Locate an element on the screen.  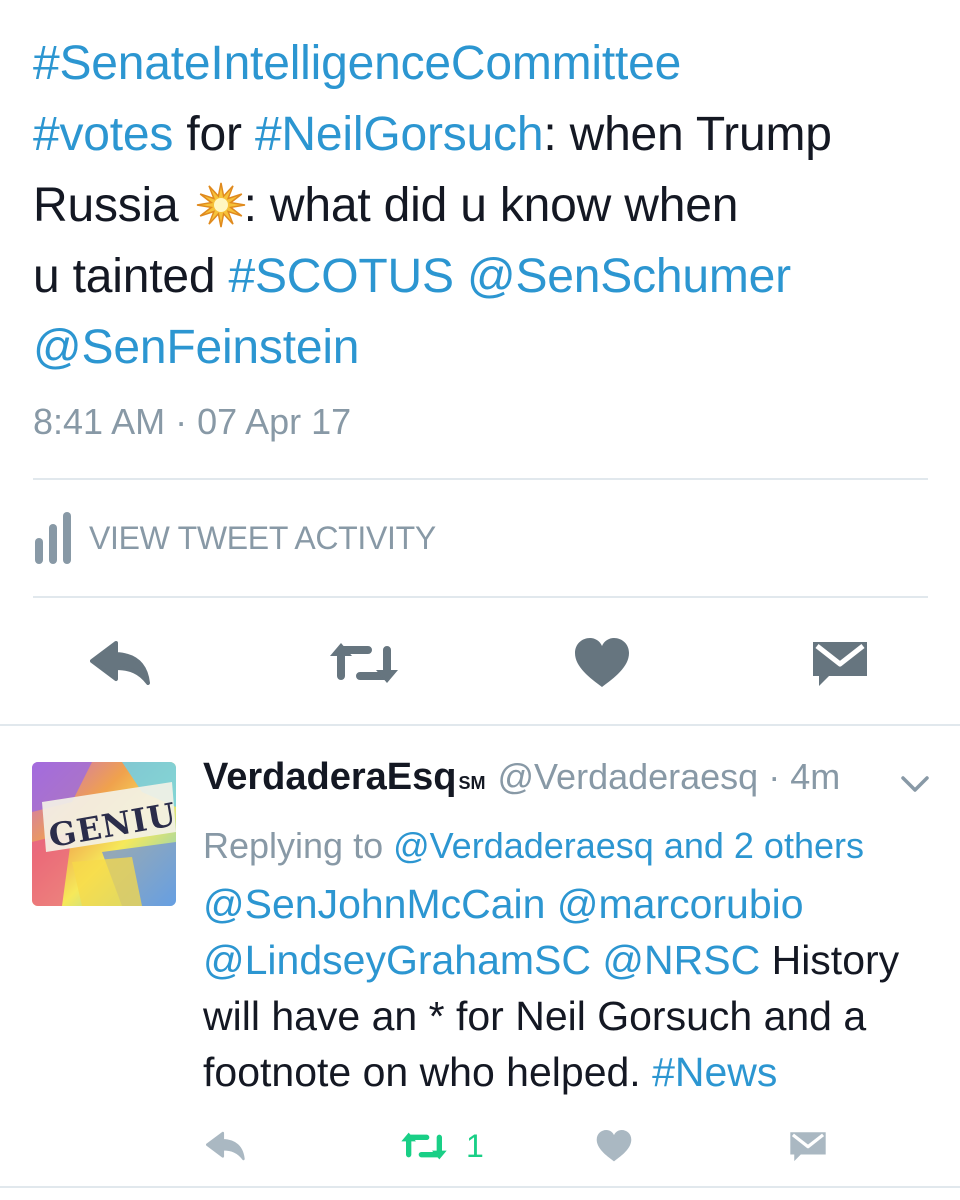
tweet-text-segment: will have an * for Neil Gorsuch and a is located at coordinates (535, 1016).